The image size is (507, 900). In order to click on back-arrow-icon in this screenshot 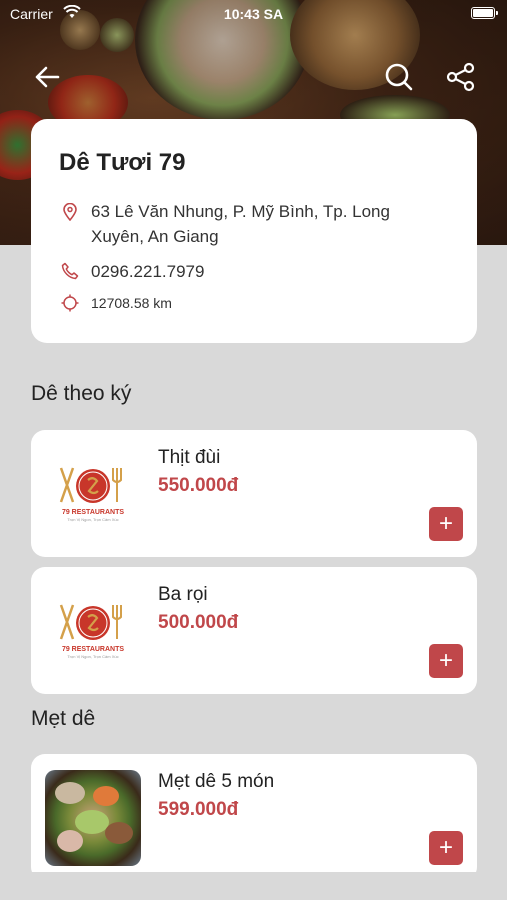, I will do `click(47, 77)`.